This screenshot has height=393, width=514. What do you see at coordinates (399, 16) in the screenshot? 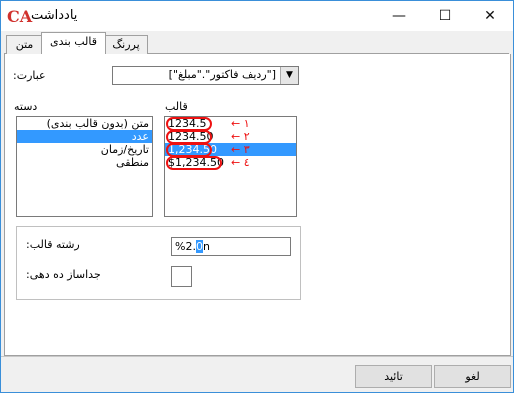
I see `minimize-button: —` at bounding box center [399, 16].